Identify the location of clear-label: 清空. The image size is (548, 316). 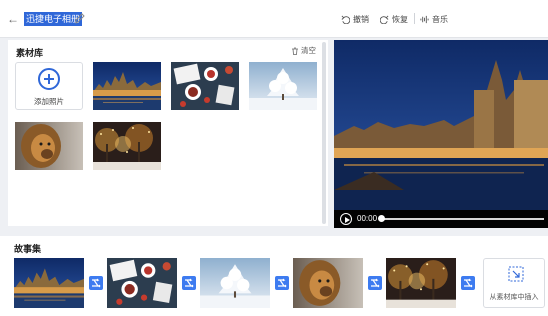
(308, 50).